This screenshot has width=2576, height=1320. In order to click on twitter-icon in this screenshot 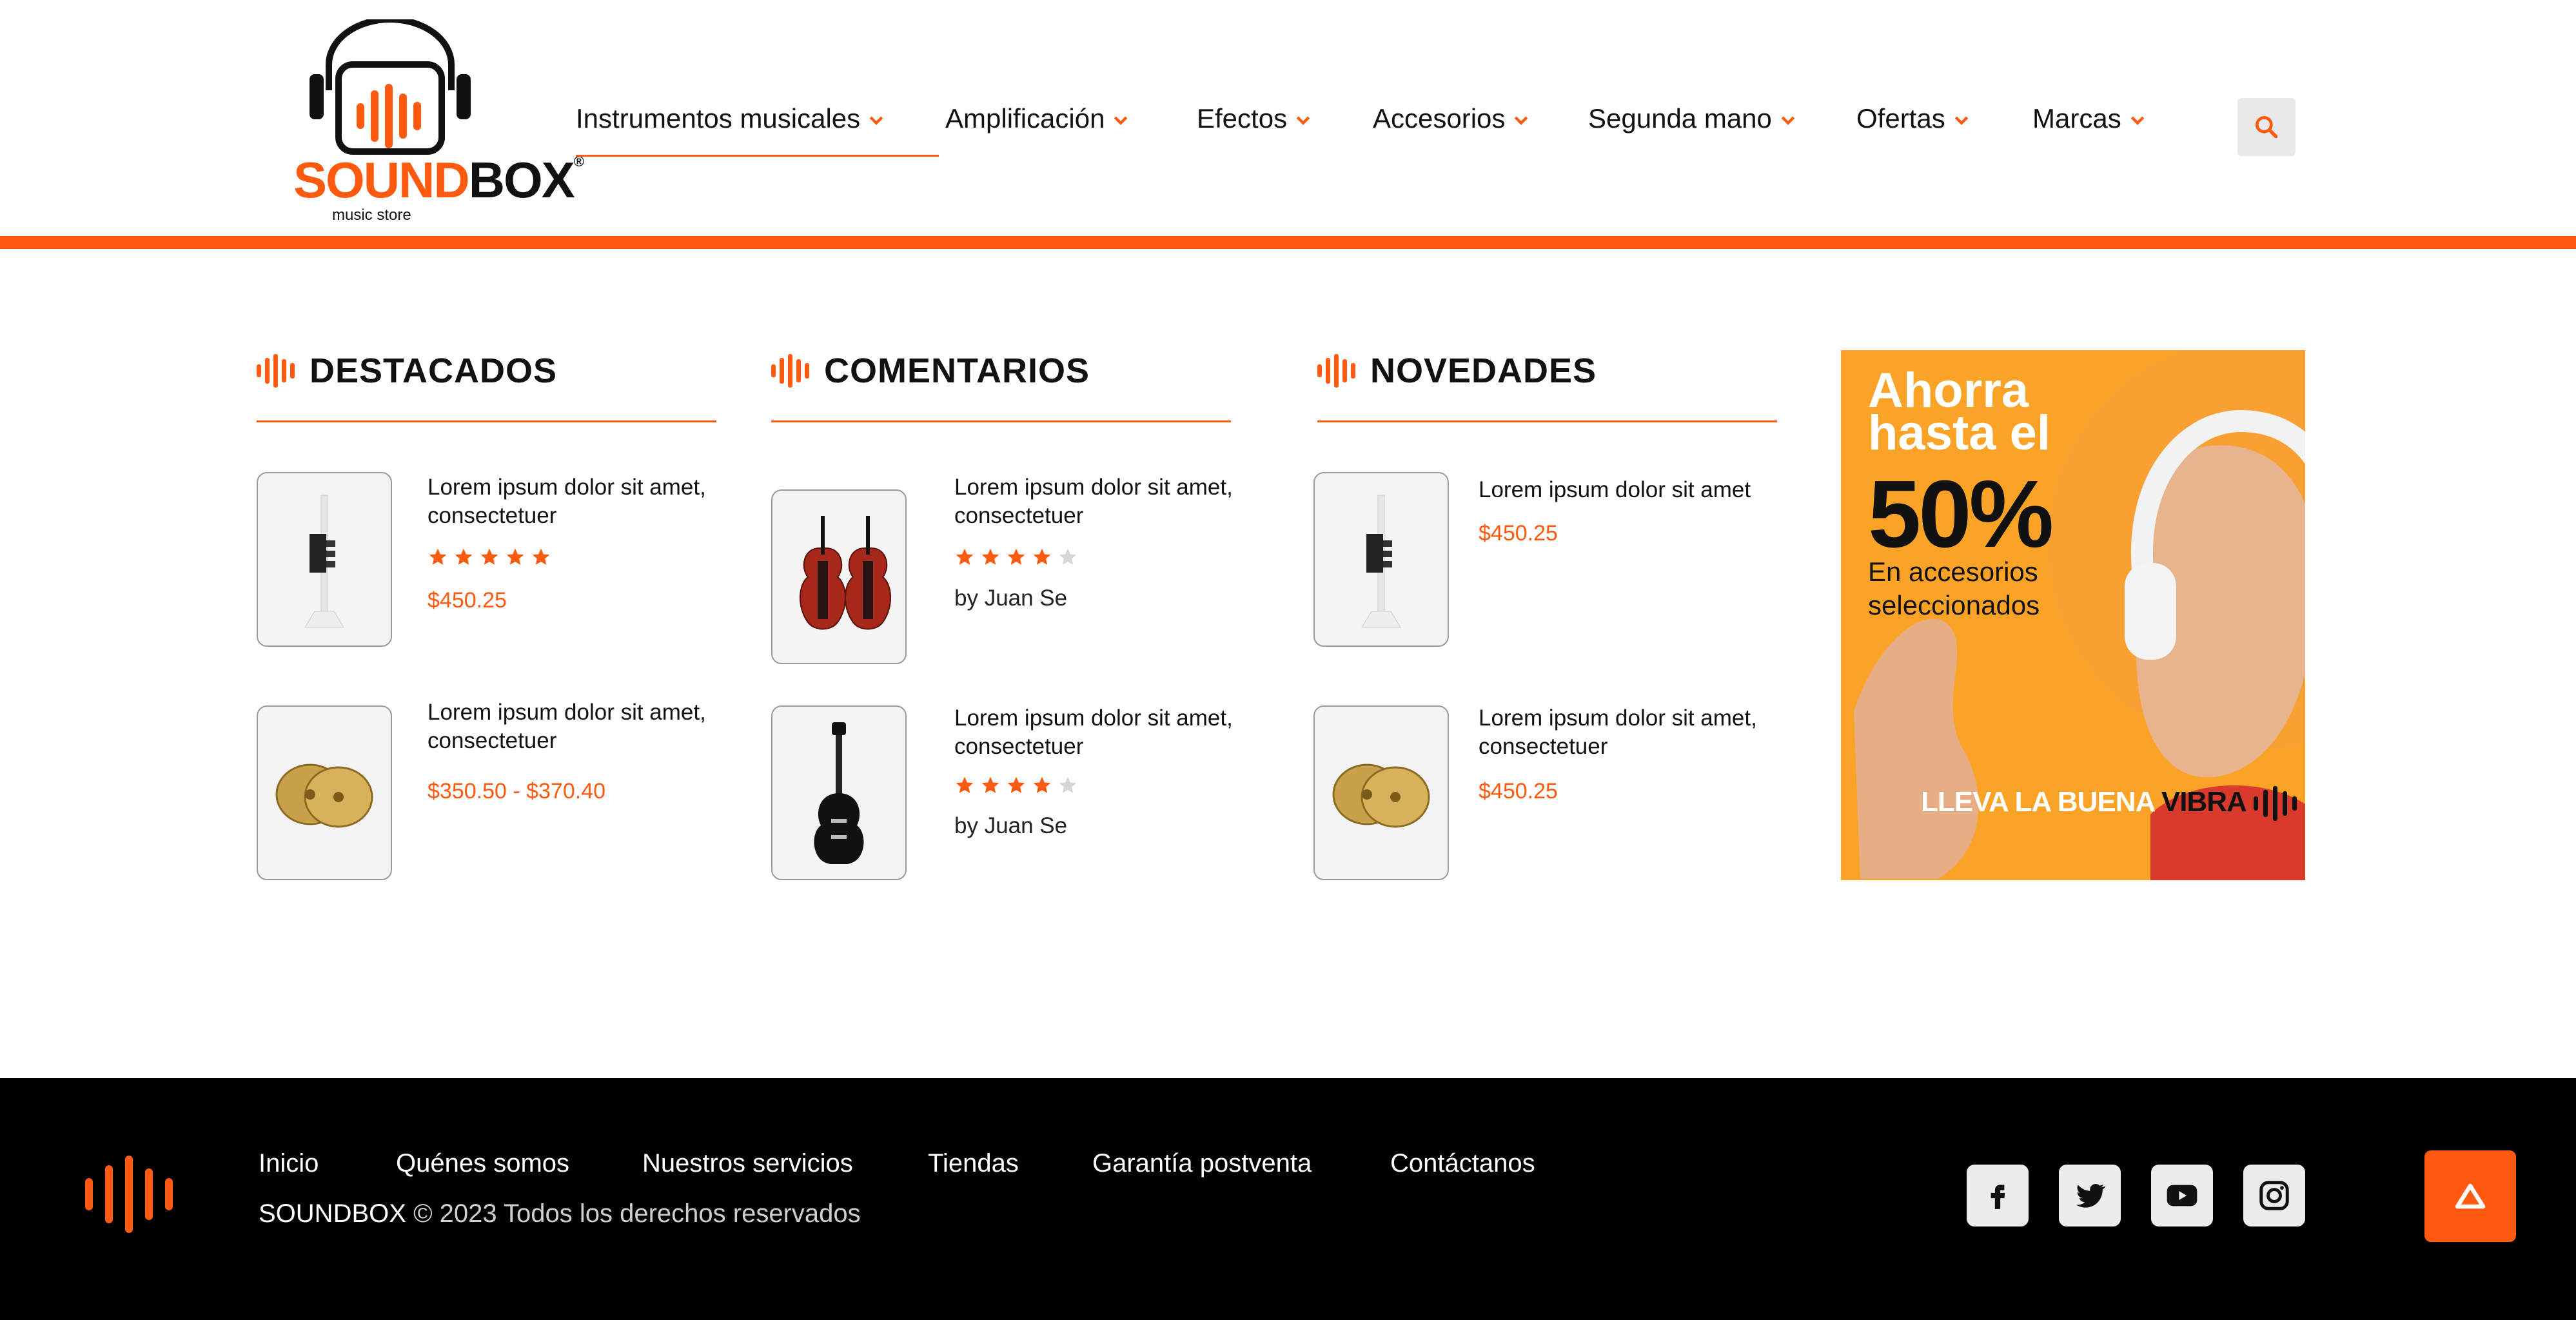, I will do `click(2091, 1195)`.